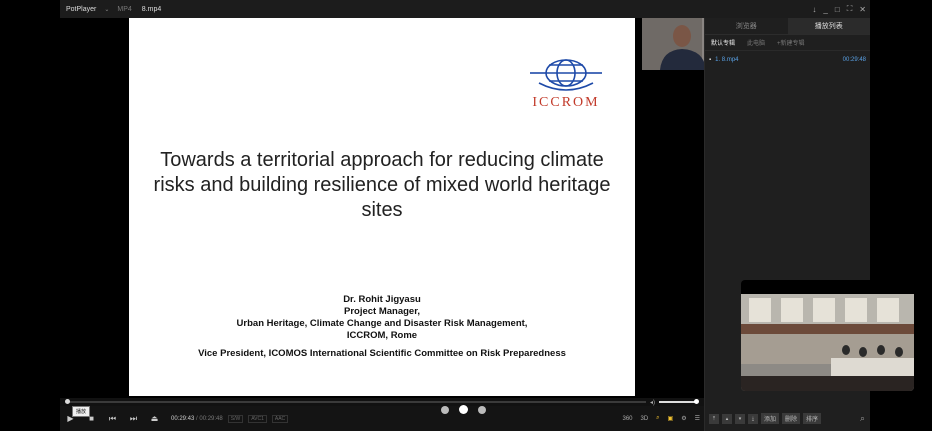 Image resolution: width=932 pixels, height=431 pixels. I want to click on file-icon: ▪, so click(710, 60).